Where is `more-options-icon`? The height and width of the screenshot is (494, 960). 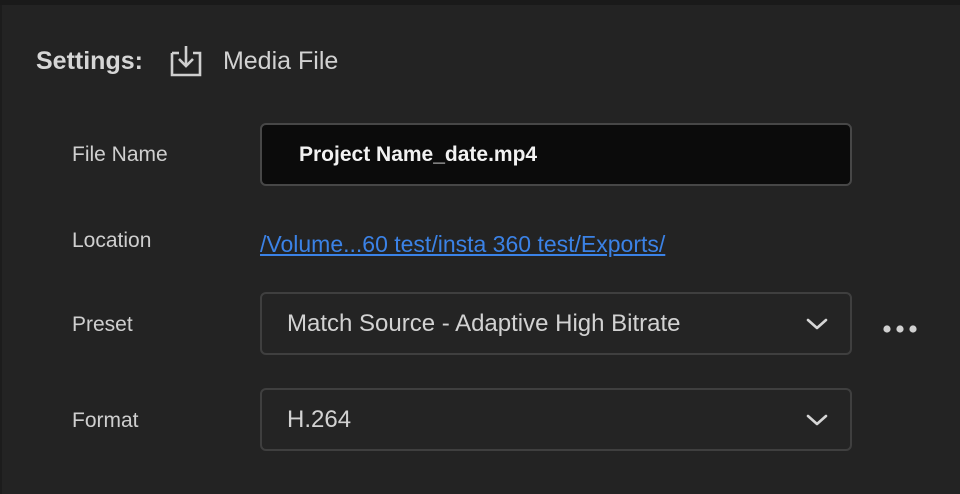 more-options-icon is located at coordinates (900, 329).